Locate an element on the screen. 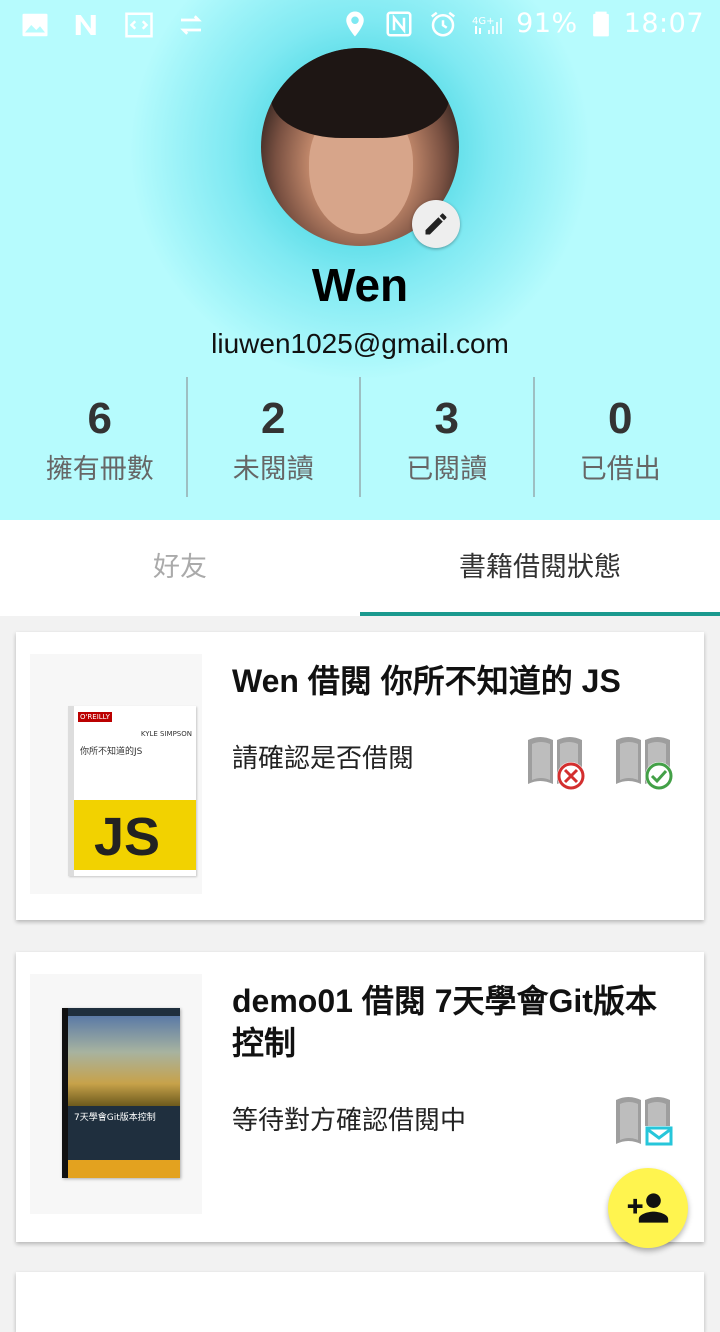 The width and height of the screenshot is (720, 1332). signal-4g-icon: 4G+ is located at coordinates (487, 25).